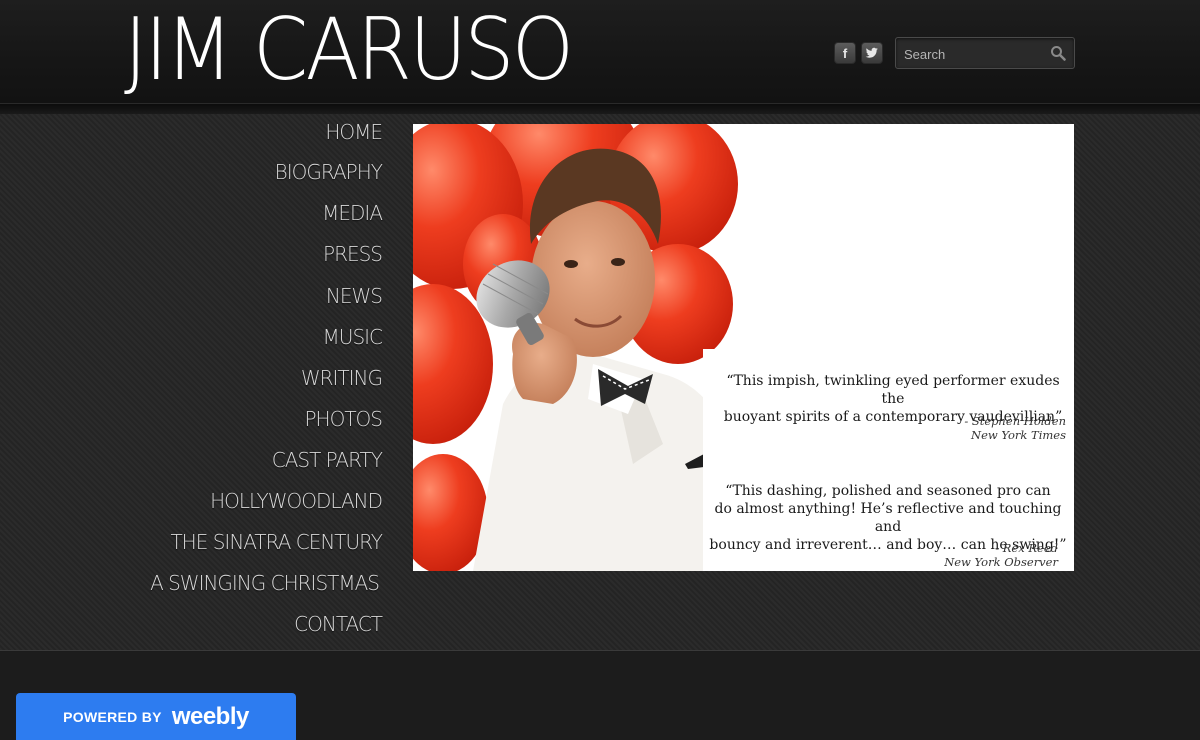 The image size is (1200, 740). Describe the element at coordinates (210, 716) in the screenshot. I see `weebly-logo: weebly` at that location.